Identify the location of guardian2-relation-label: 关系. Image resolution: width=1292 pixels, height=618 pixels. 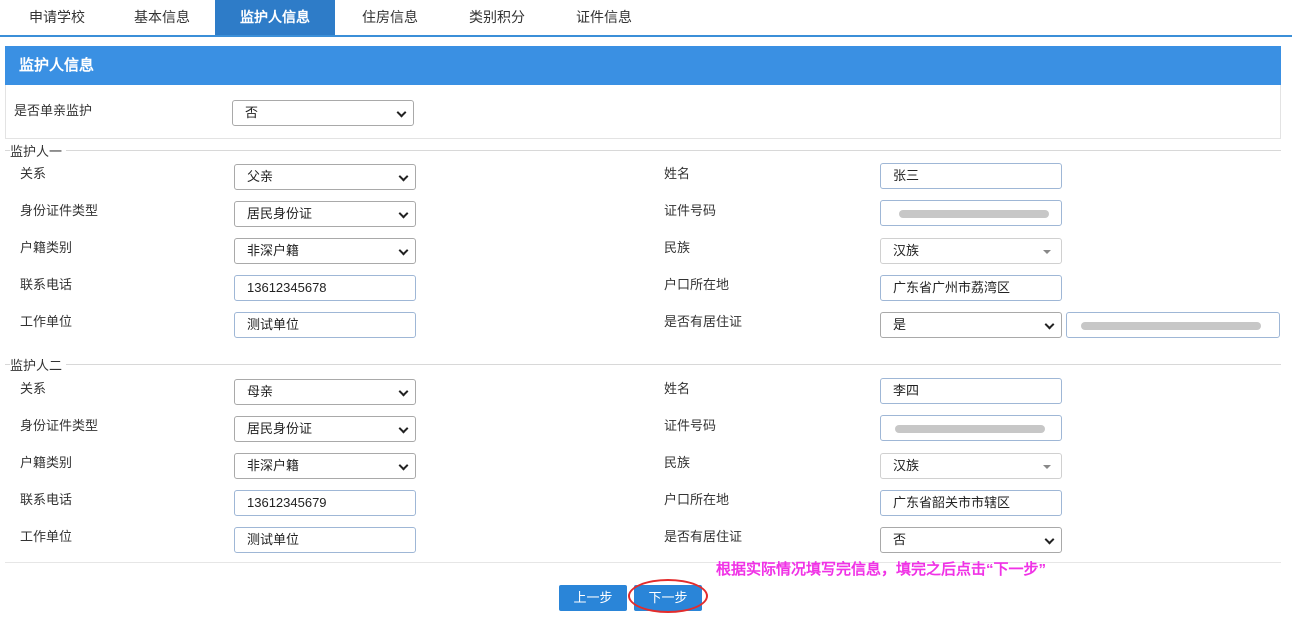
(33, 388).